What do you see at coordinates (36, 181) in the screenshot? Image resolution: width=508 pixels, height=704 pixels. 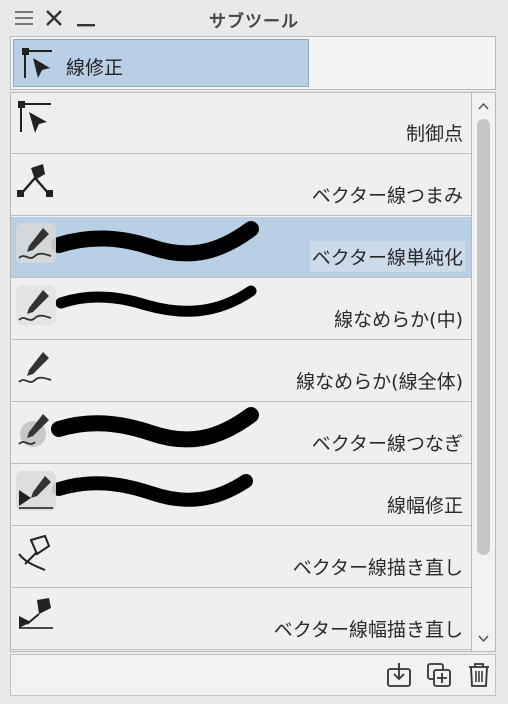 I see `pinch-vector-line-icon` at bounding box center [36, 181].